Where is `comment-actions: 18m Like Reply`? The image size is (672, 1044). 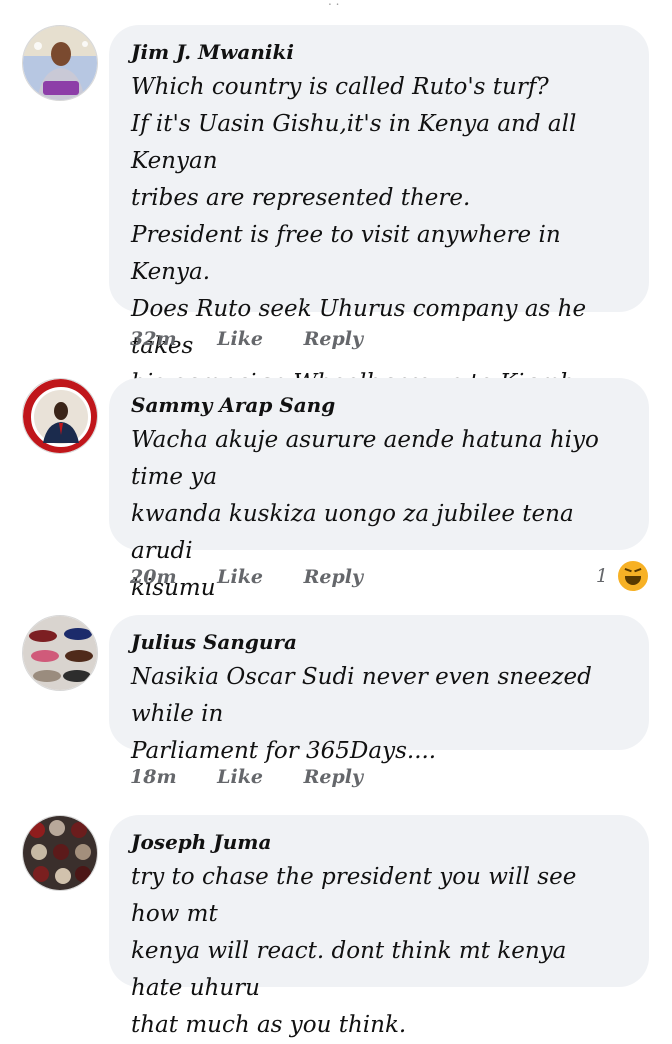
comment-actions: 18m Like Reply is located at coordinates (263, 777).